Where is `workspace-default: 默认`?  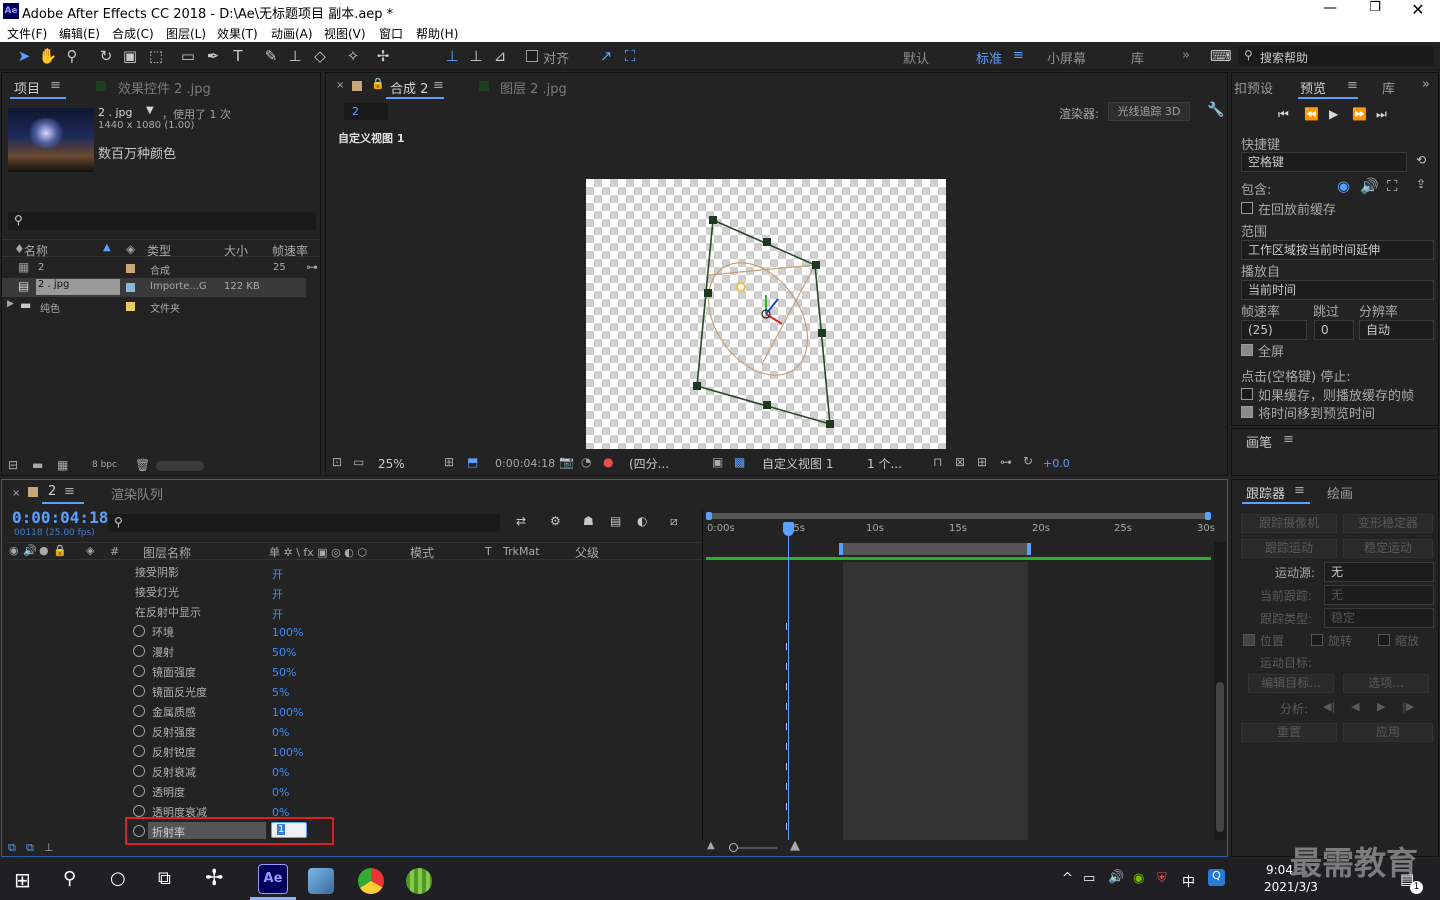
workspace-default: 默认 is located at coordinates (916, 57).